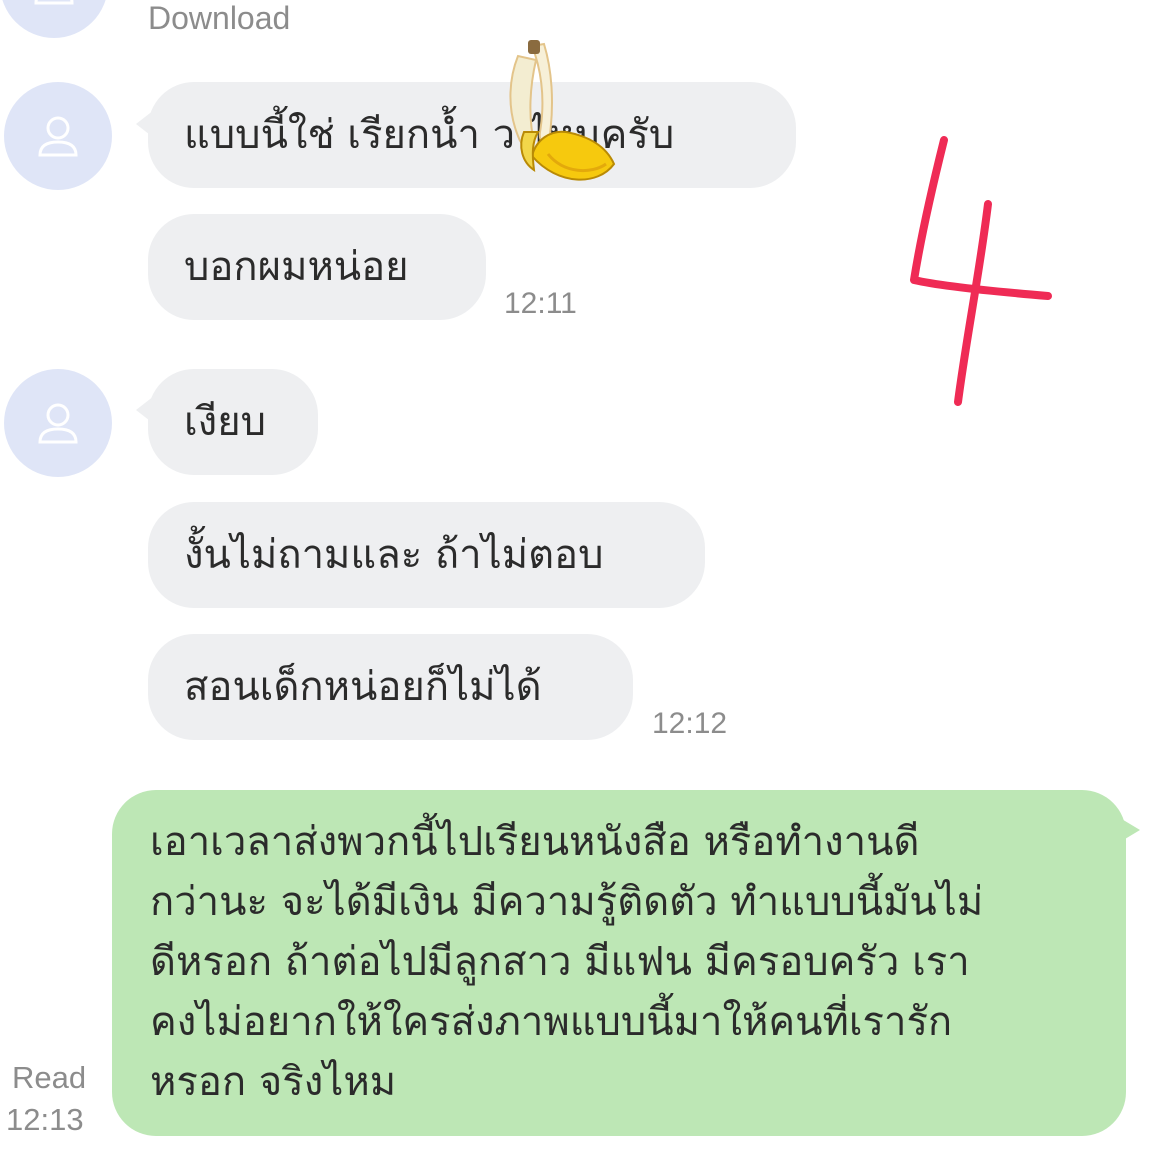 The height and width of the screenshot is (1149, 1149). What do you see at coordinates (225, 422) in the screenshot?
I see `message-text: เงียบ` at bounding box center [225, 422].